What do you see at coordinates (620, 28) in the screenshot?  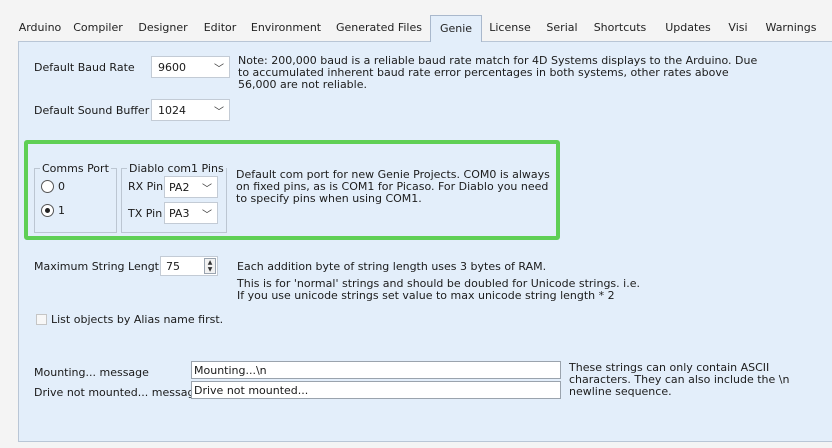 I see `tab-shortcuts: Shortcuts` at bounding box center [620, 28].